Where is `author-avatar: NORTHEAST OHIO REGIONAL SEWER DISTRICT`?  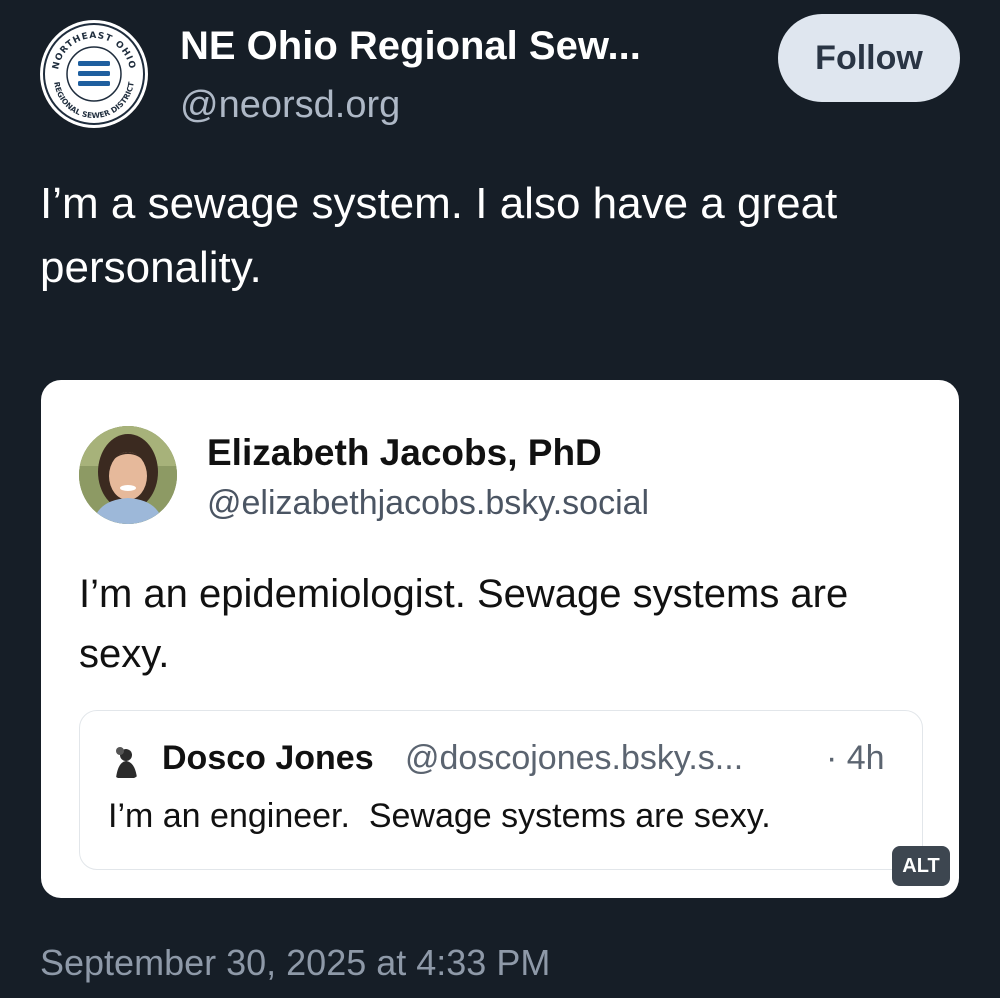 author-avatar: NORTHEAST OHIO REGIONAL SEWER DISTRICT is located at coordinates (94, 74).